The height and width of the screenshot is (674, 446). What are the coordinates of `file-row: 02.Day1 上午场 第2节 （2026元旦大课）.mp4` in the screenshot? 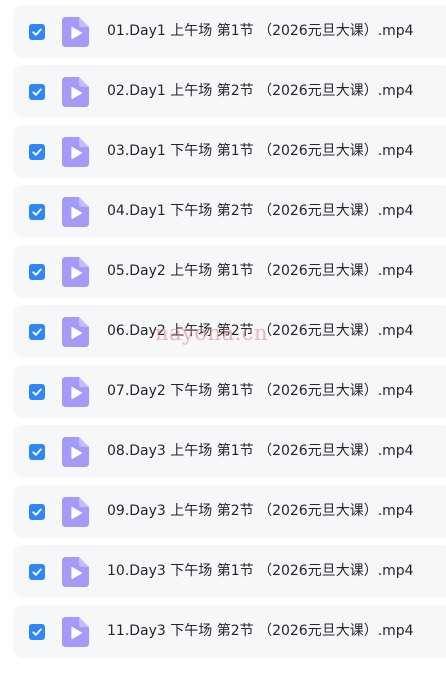 It's located at (229, 91).